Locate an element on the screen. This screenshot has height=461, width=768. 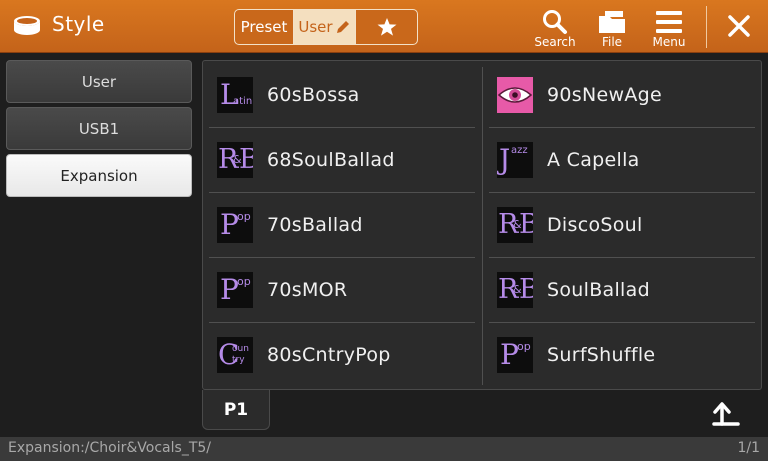
star-icon is located at coordinates (386, 27).